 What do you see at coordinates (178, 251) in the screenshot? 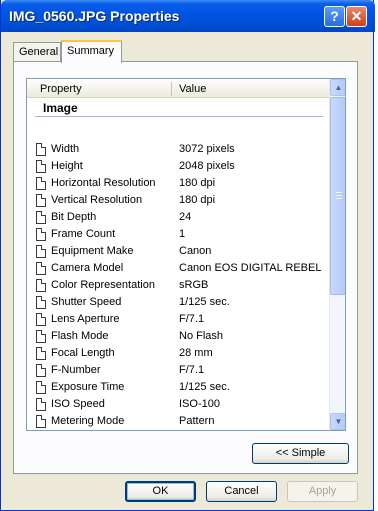
I see `property-row: Equipment Make Canon` at bounding box center [178, 251].